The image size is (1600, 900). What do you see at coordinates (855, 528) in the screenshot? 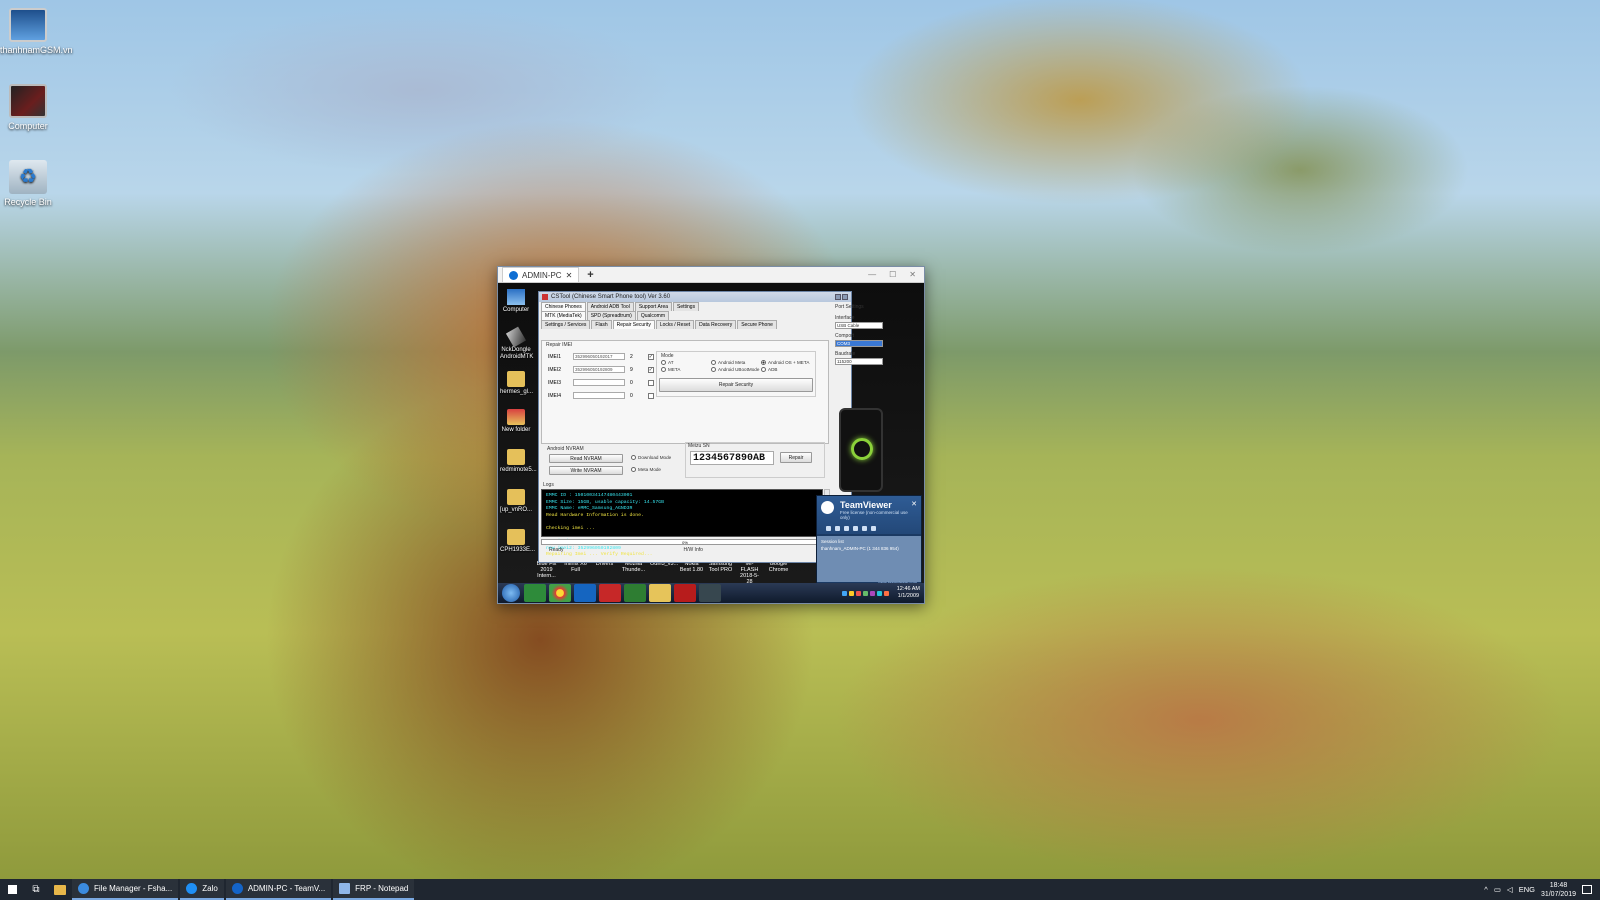
I see `whiteboard-icon` at bounding box center [855, 528].